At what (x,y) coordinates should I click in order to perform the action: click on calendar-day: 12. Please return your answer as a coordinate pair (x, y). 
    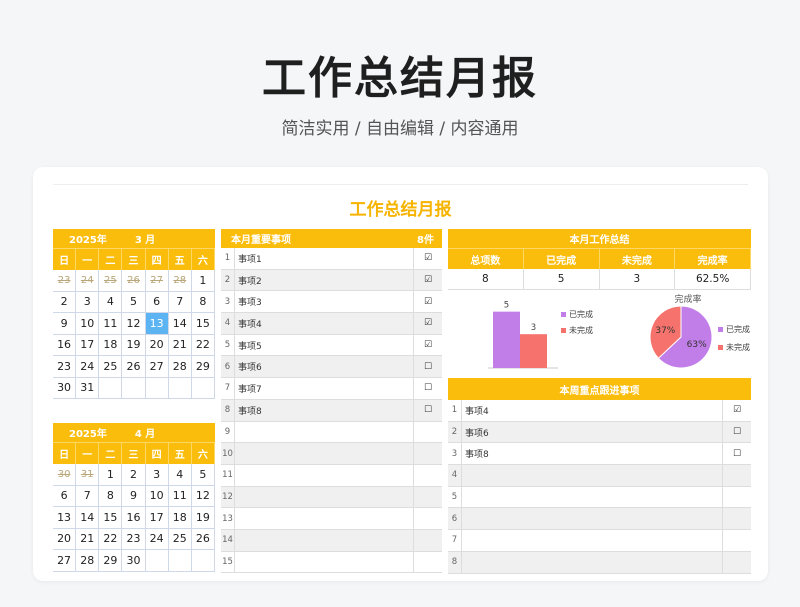
    Looking at the image, I should click on (134, 324).